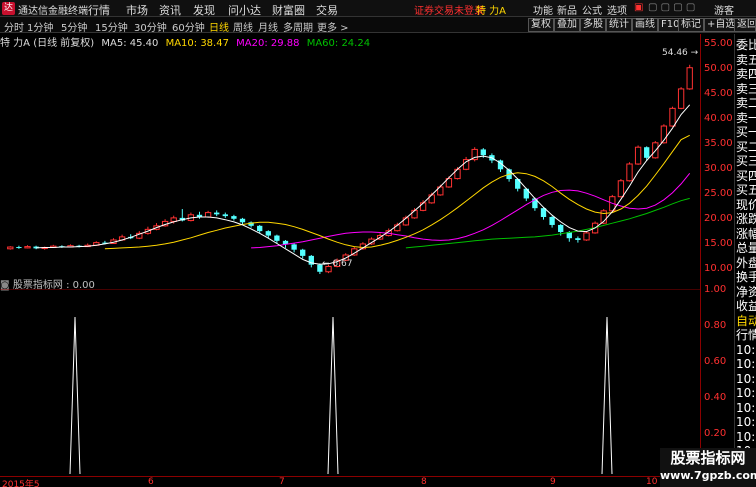 Image resolution: width=756 pixels, height=487 pixels. Describe the element at coordinates (150, 26) in the screenshot. I see `tab-30min: 30分钟` at that location.